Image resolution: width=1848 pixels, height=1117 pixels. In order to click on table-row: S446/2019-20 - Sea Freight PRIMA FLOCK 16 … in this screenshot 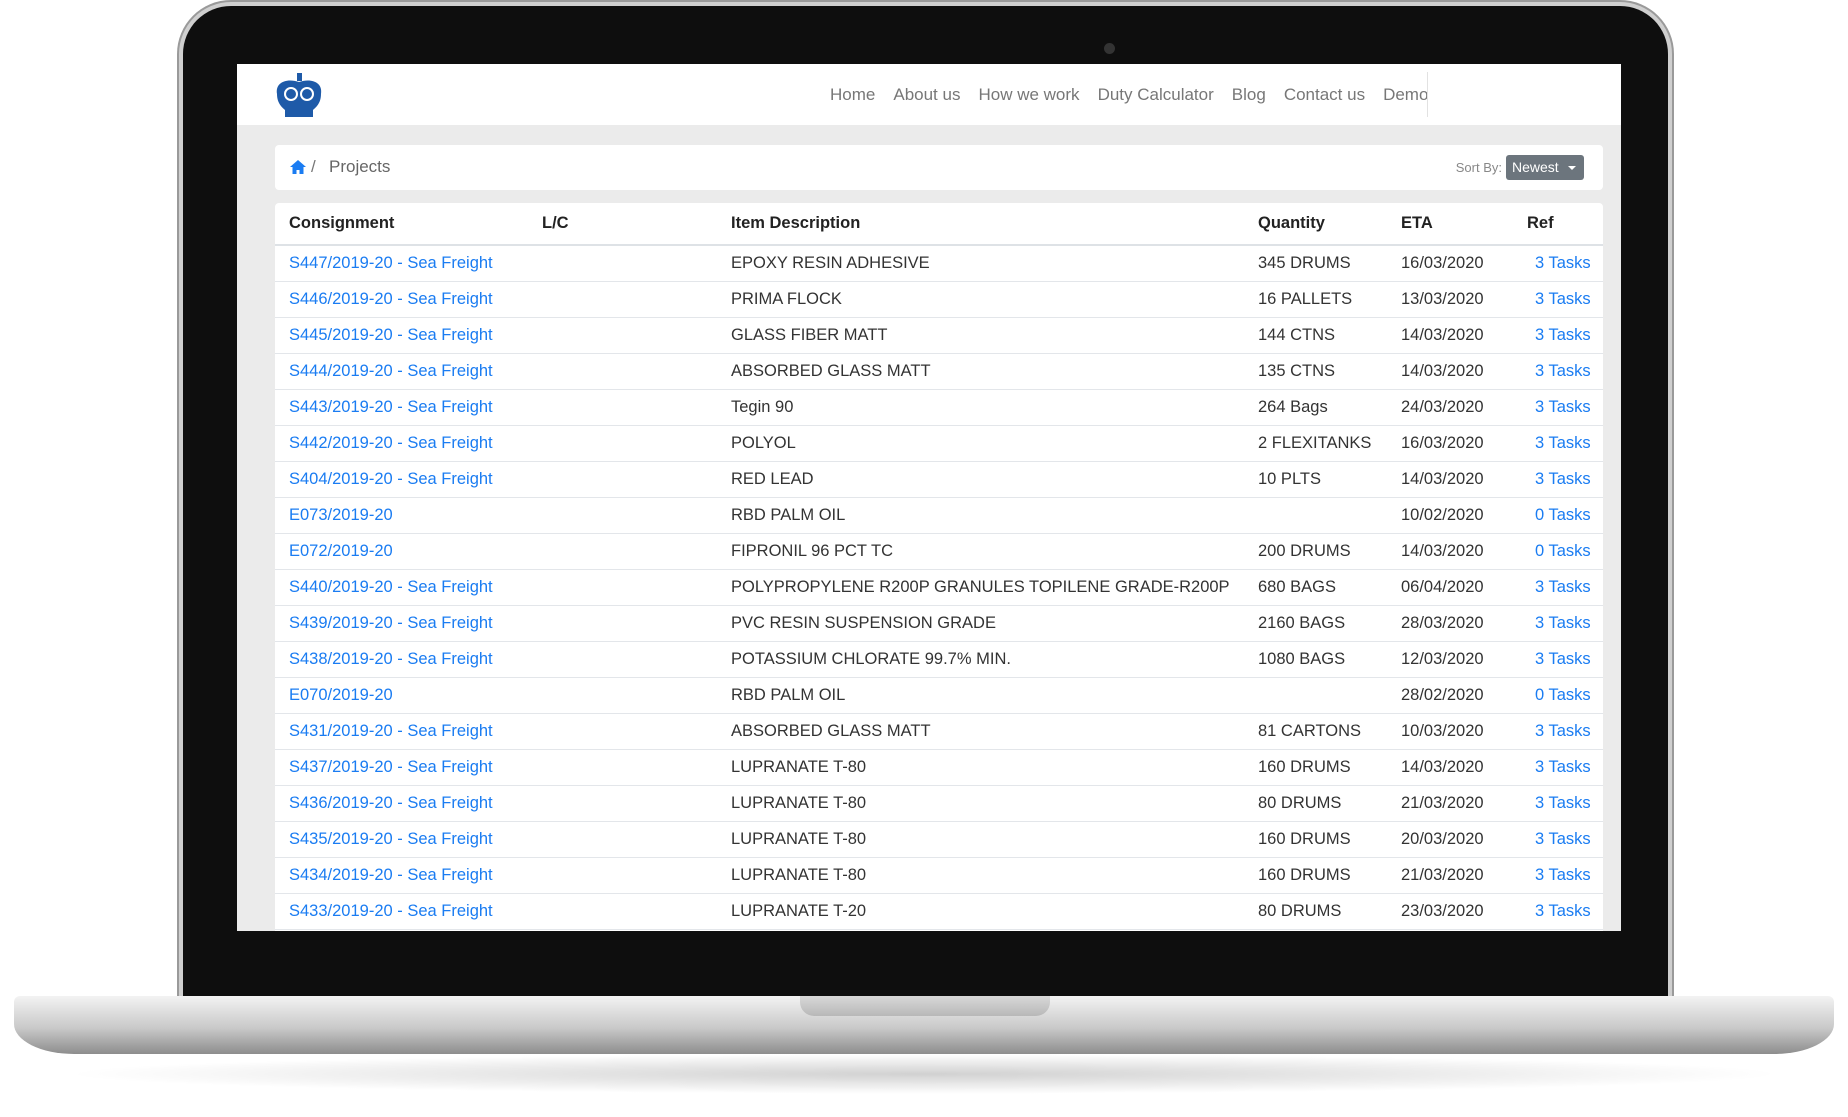, I will do `click(939, 299)`.